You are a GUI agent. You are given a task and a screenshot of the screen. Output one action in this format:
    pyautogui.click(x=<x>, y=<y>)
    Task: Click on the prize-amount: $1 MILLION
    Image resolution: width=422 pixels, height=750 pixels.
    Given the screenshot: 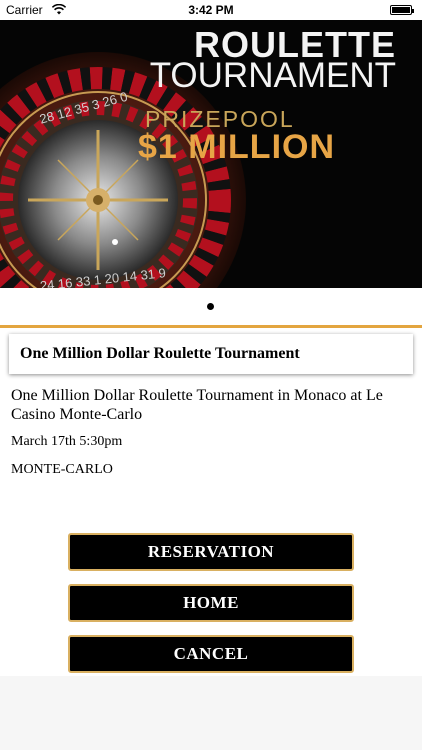 What is the action you would take?
    pyautogui.click(x=237, y=147)
    